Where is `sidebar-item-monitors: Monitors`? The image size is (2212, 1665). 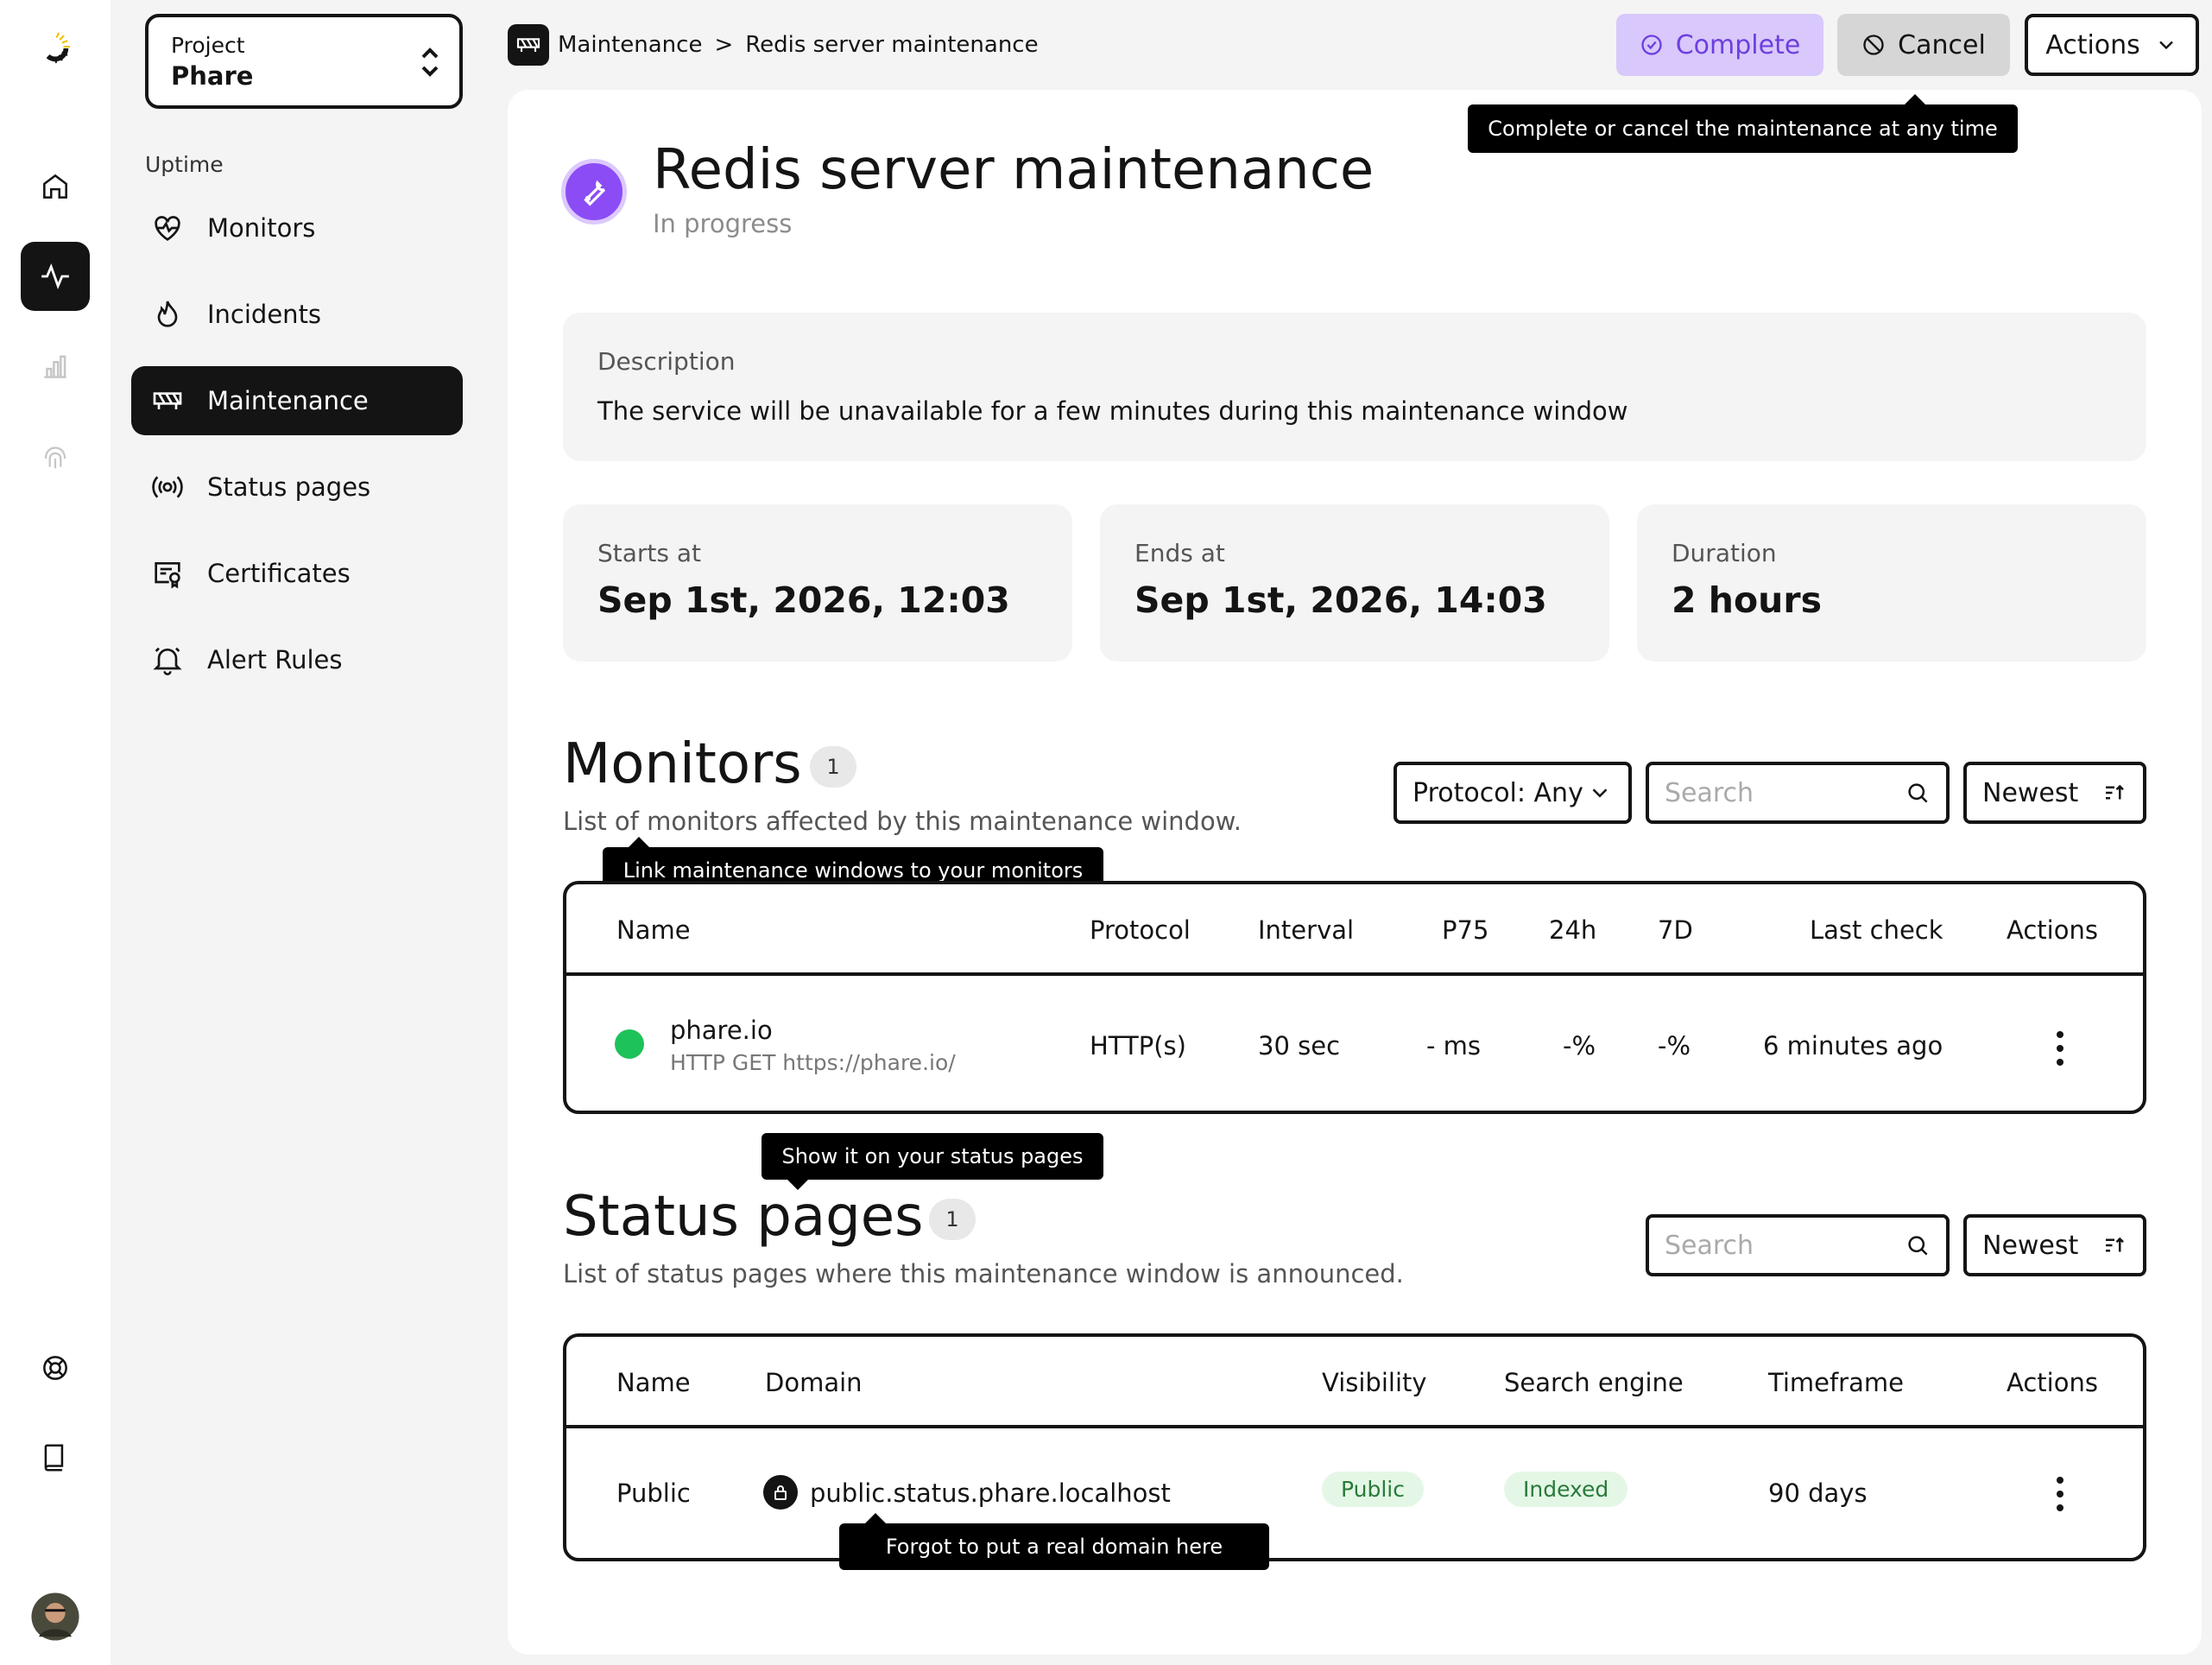
sidebar-item-monitors: Monitors is located at coordinates (297, 228).